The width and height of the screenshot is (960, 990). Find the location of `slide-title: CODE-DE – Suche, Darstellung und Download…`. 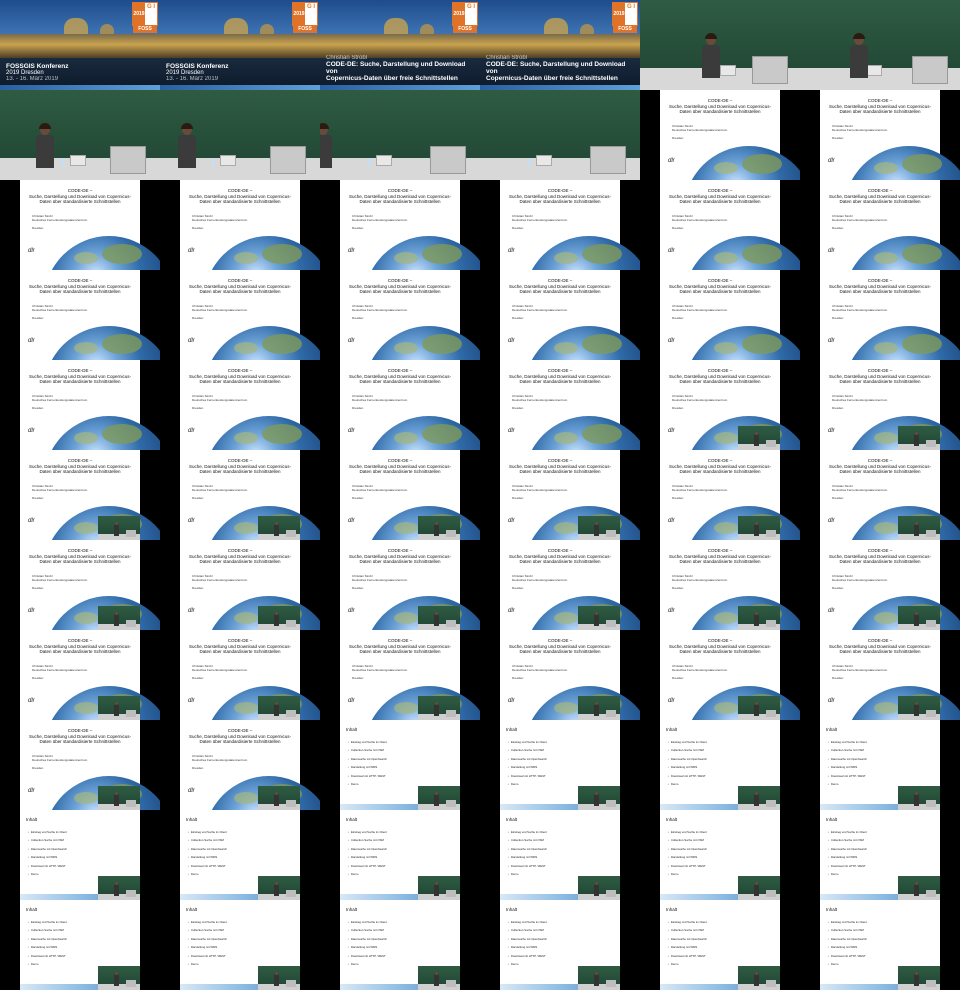

slide-title: CODE-DE – Suche, Darstellung und Download… is located at coordinates (880, 556).